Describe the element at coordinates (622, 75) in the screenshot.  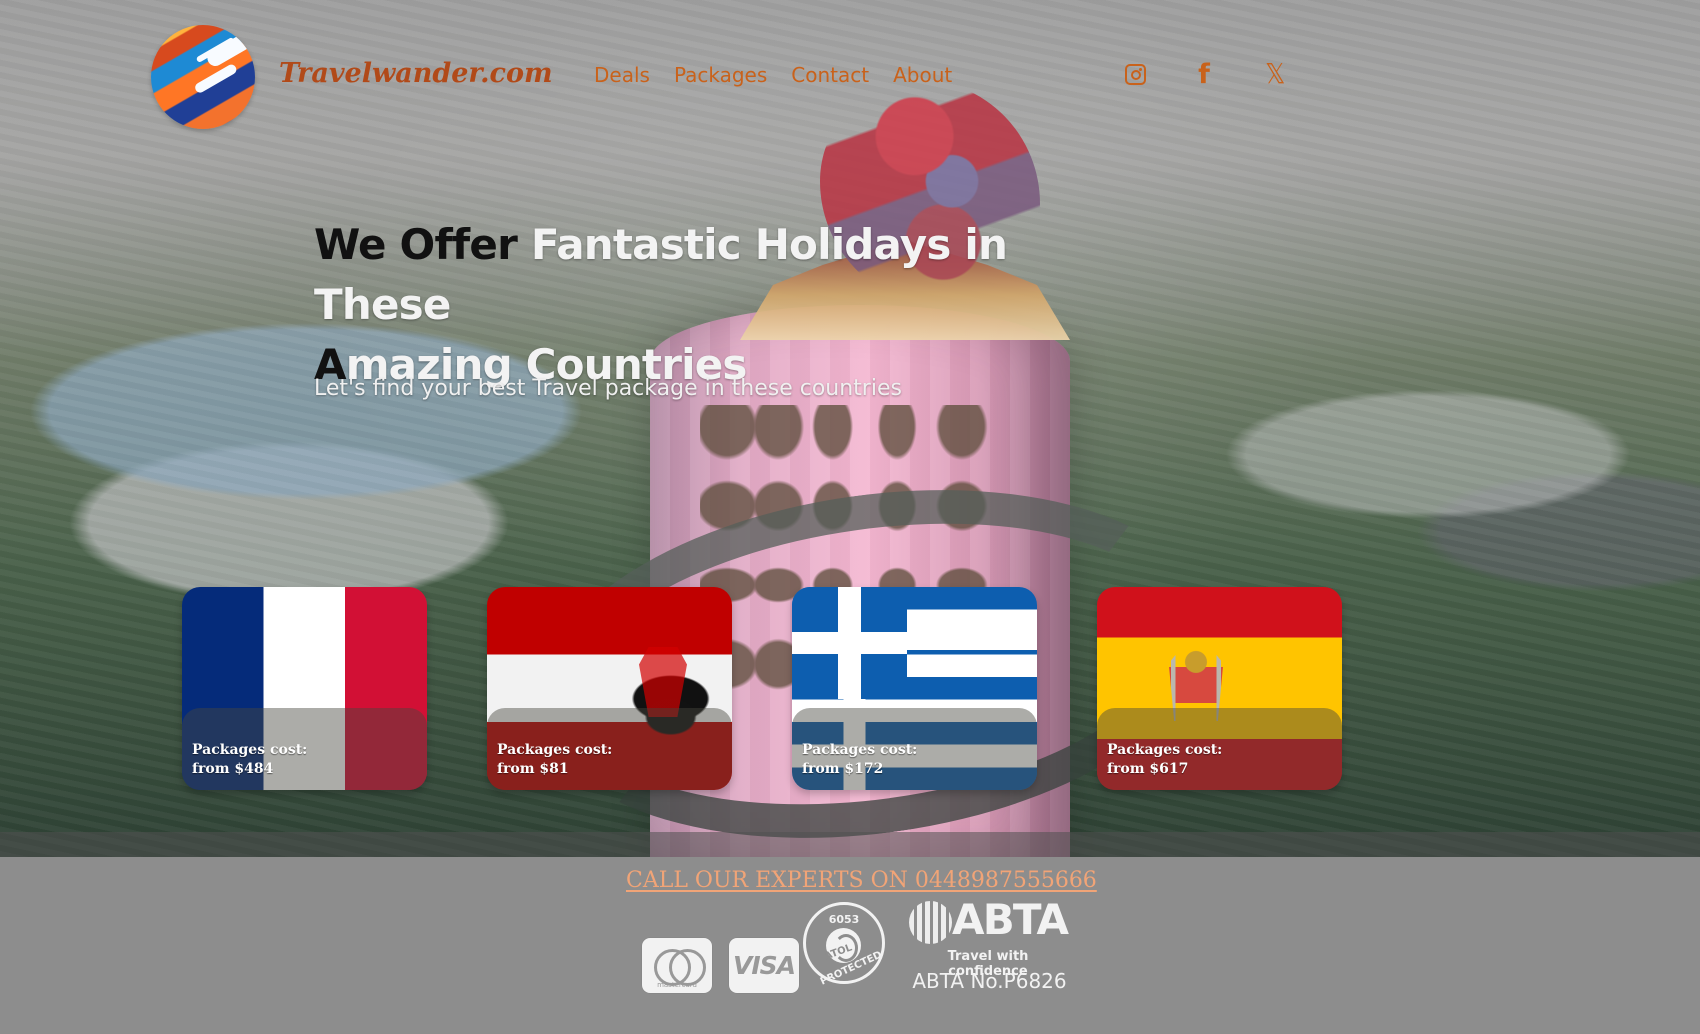
I see `nav-link-deals: Deals` at that location.